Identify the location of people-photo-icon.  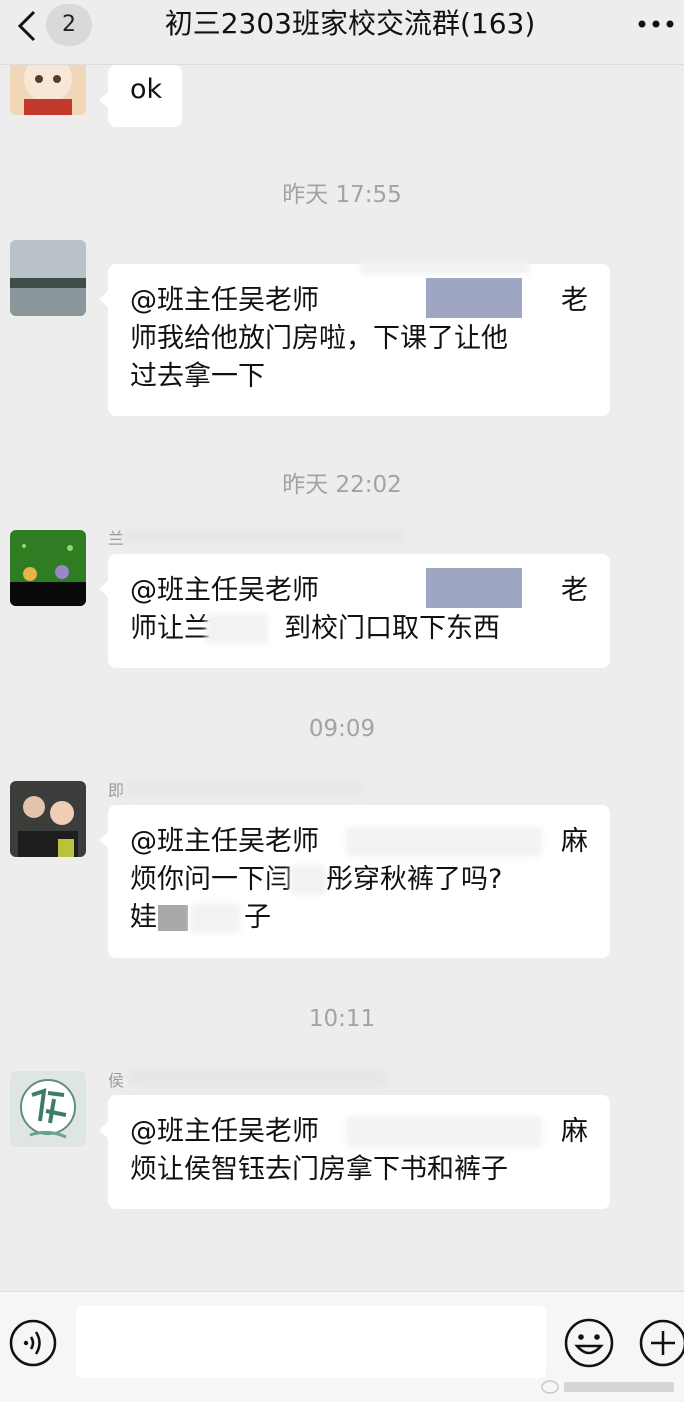
(48, 819).